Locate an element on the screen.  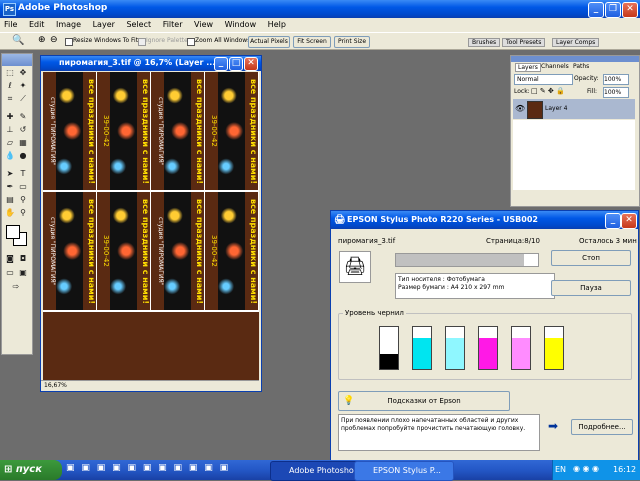
poster-brand: студия "ПИРОМАГИЯ" is located at coordinates (160, 131).